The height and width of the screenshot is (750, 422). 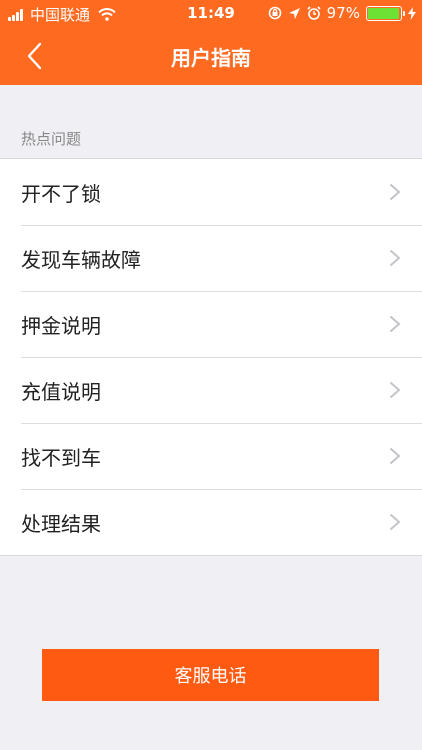 I want to click on customer-service-button: 客服电话, so click(x=210, y=675).